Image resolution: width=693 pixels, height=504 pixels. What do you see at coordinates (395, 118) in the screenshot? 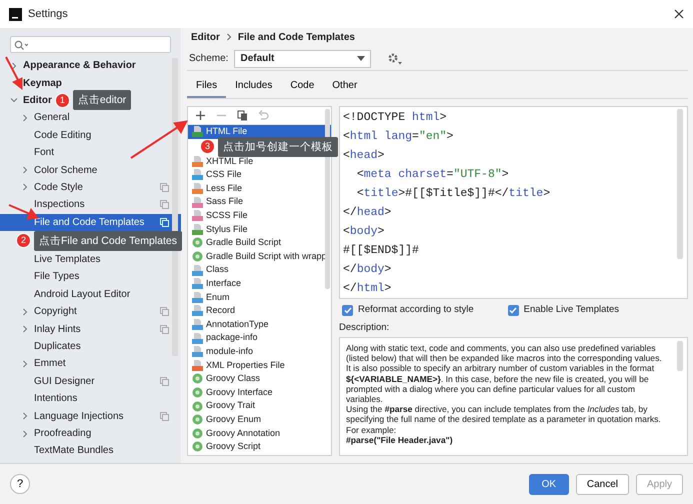
I see `code-line: <!DOCTYPE html>` at bounding box center [395, 118].